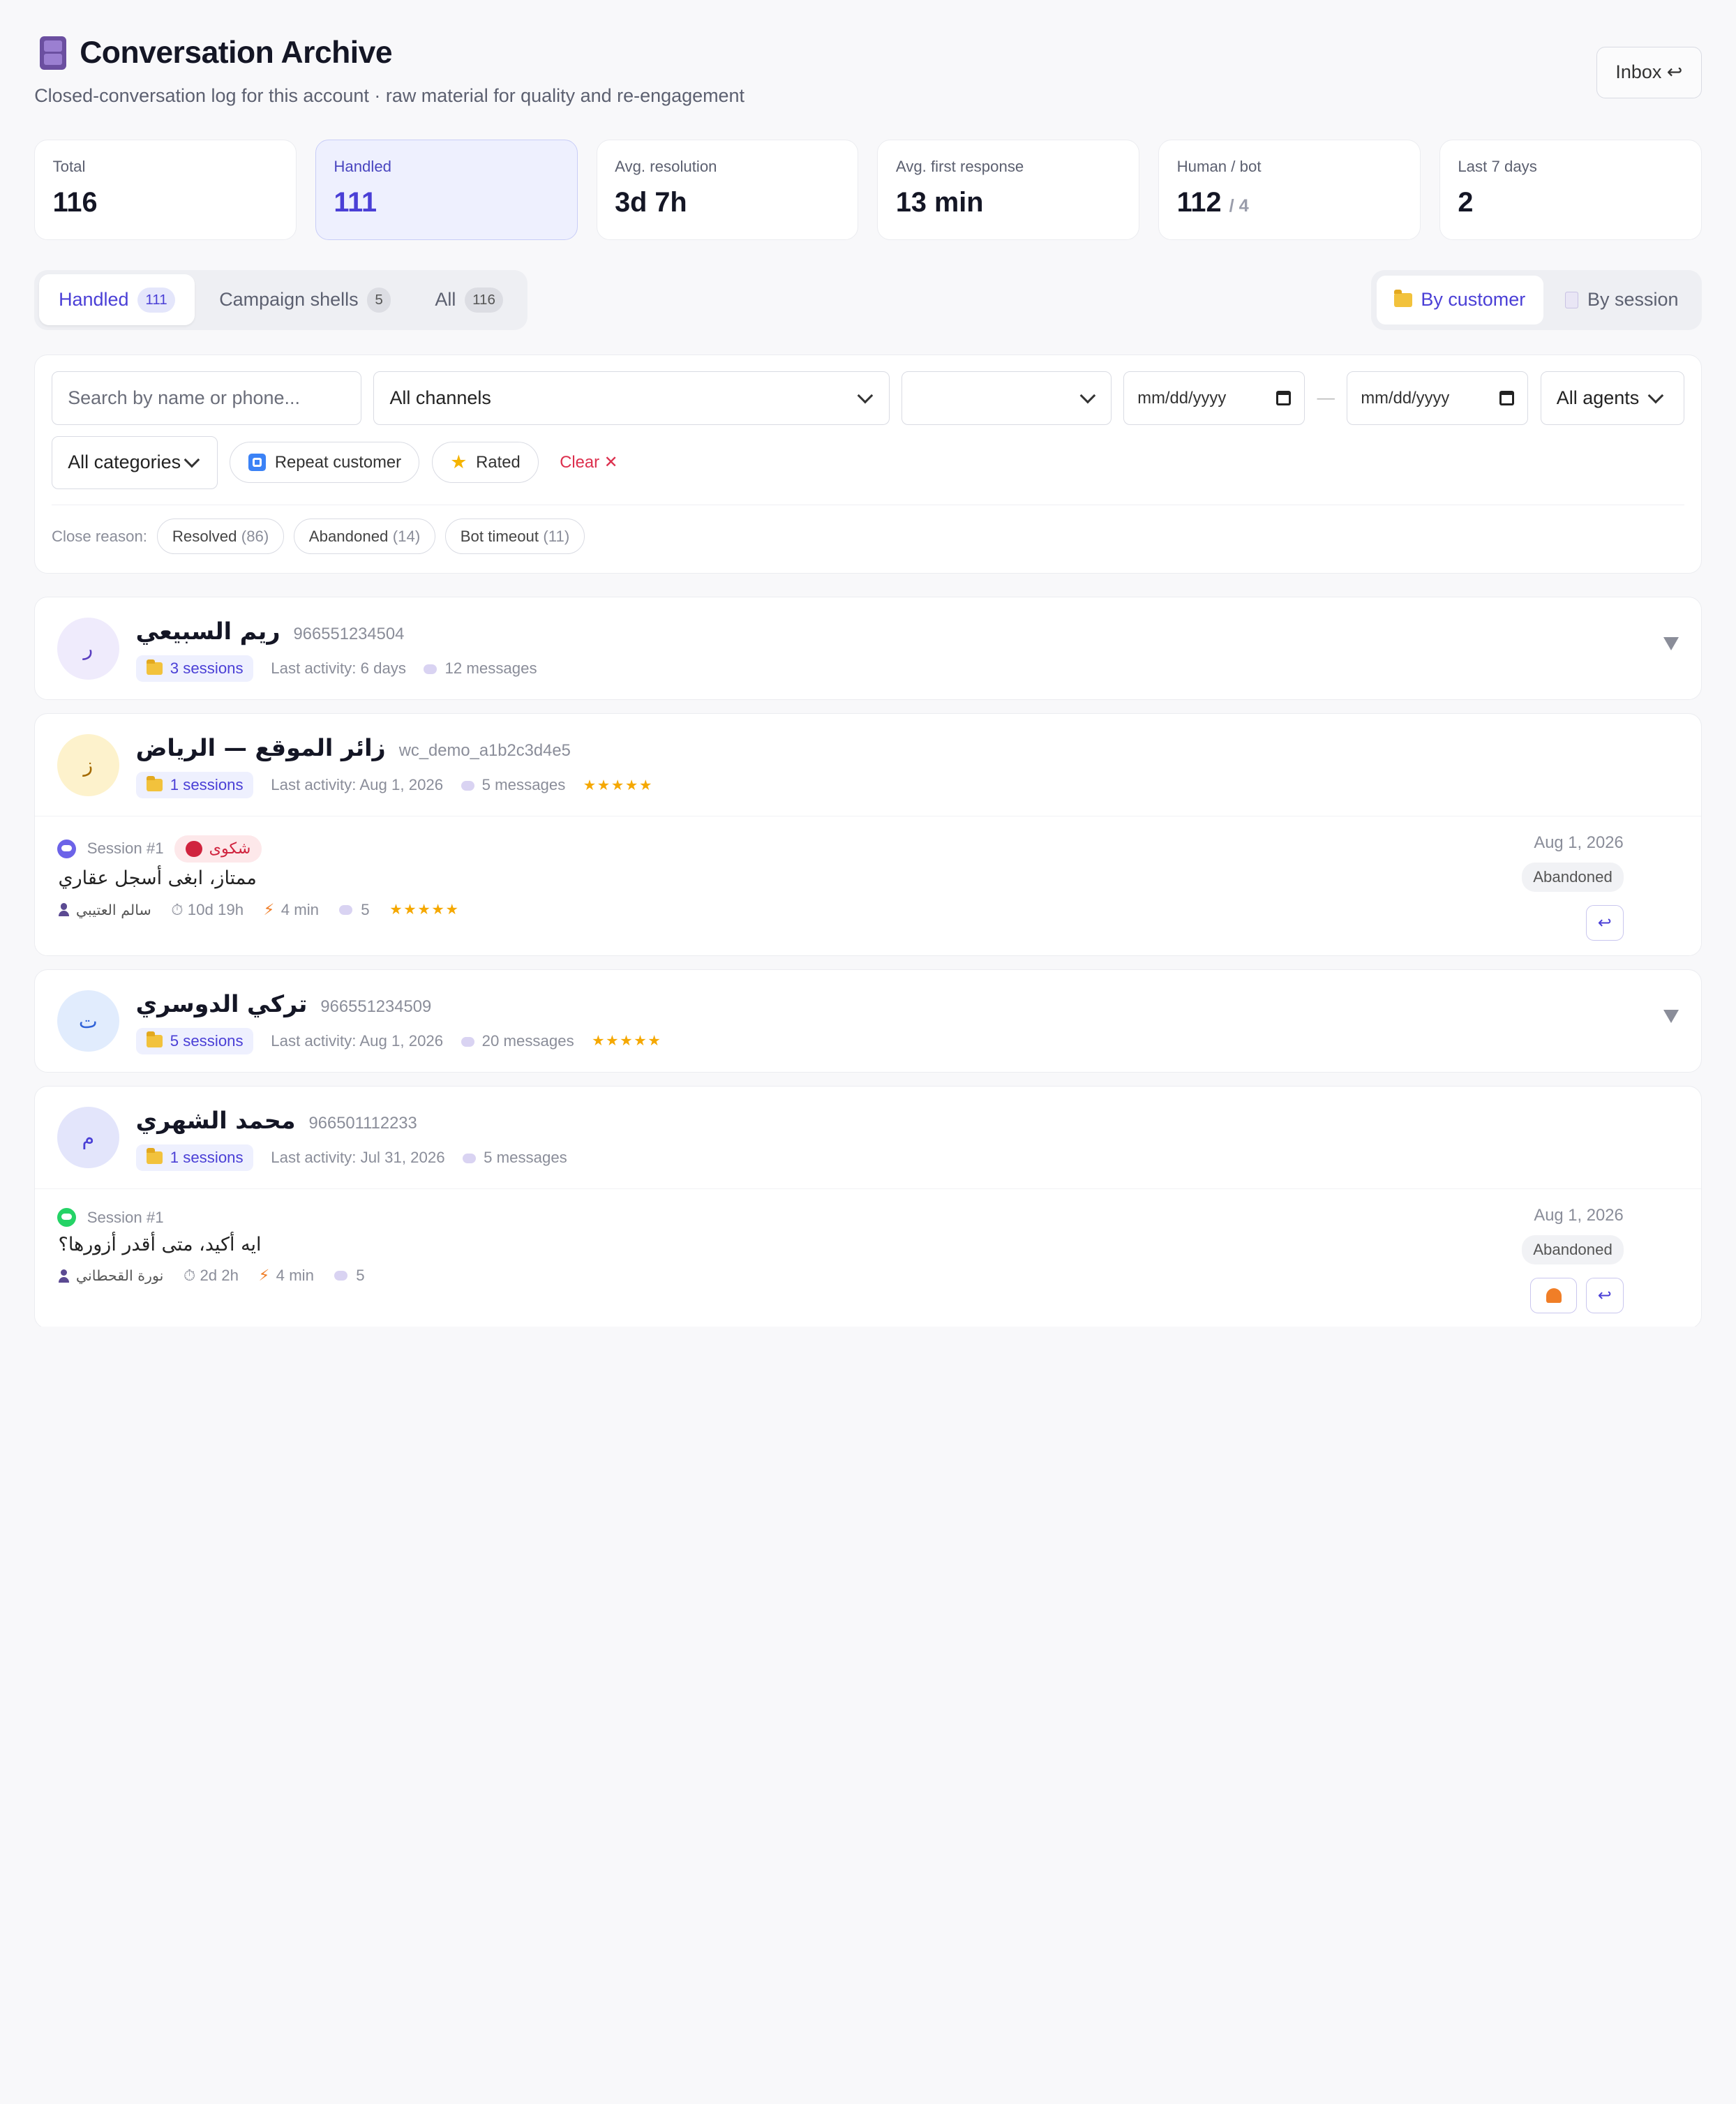 Image resolution: width=1736 pixels, height=2104 pixels. Describe the element at coordinates (484, 750) in the screenshot. I see `customer-id: wc_demo_a1b2c3d4e5` at that location.